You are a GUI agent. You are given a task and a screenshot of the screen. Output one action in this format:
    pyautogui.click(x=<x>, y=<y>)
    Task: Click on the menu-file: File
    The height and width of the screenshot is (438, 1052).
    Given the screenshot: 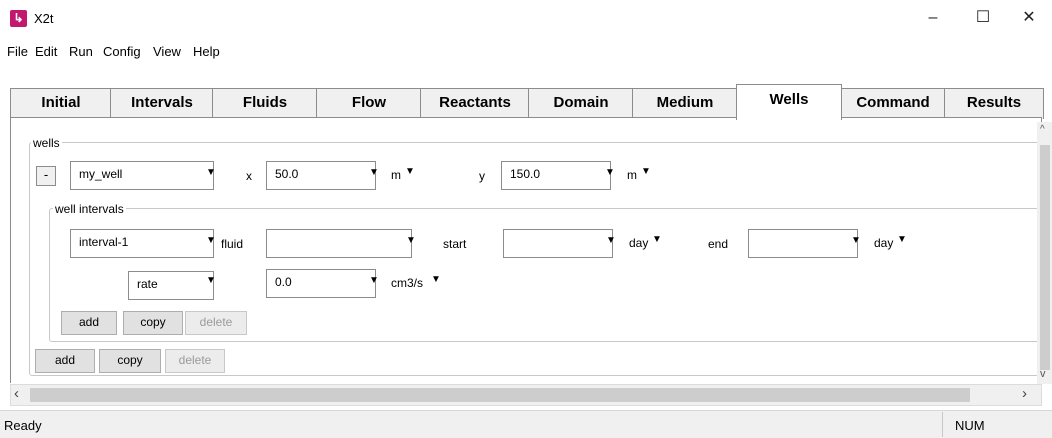 What is the action you would take?
    pyautogui.click(x=17, y=51)
    